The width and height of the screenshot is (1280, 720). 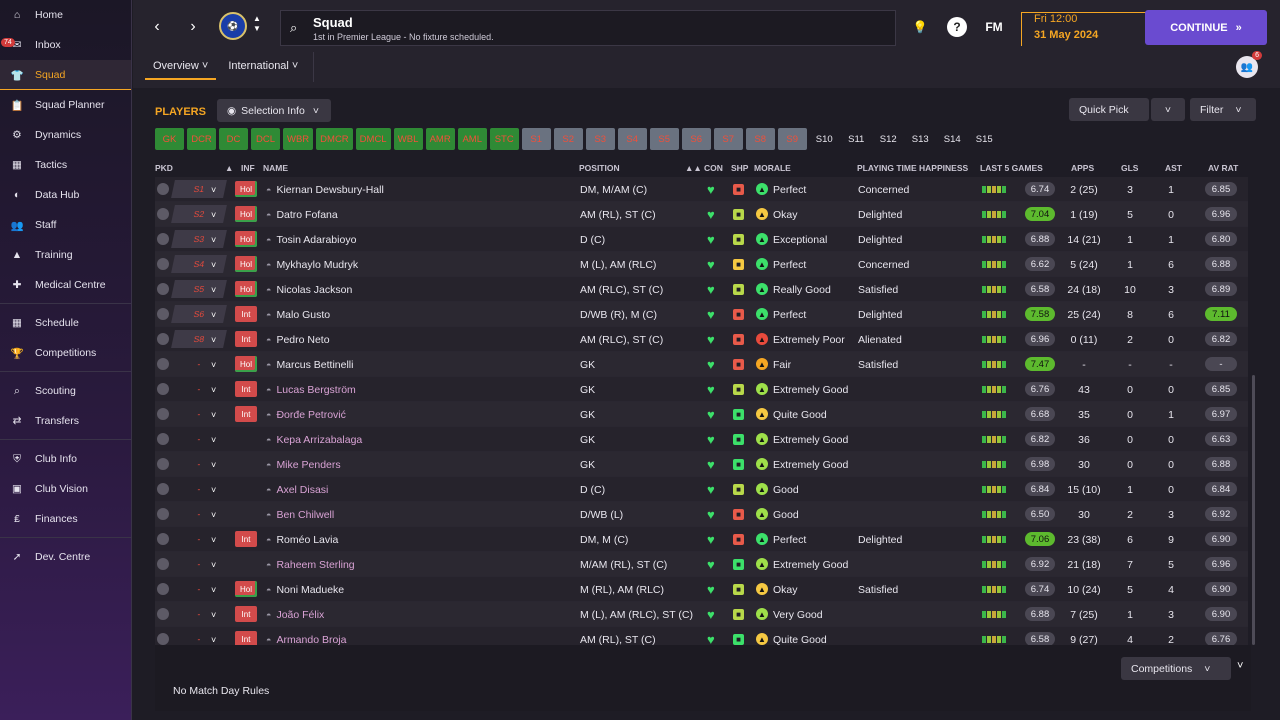 What do you see at coordinates (233, 139) in the screenshot?
I see `position-button: DC` at bounding box center [233, 139].